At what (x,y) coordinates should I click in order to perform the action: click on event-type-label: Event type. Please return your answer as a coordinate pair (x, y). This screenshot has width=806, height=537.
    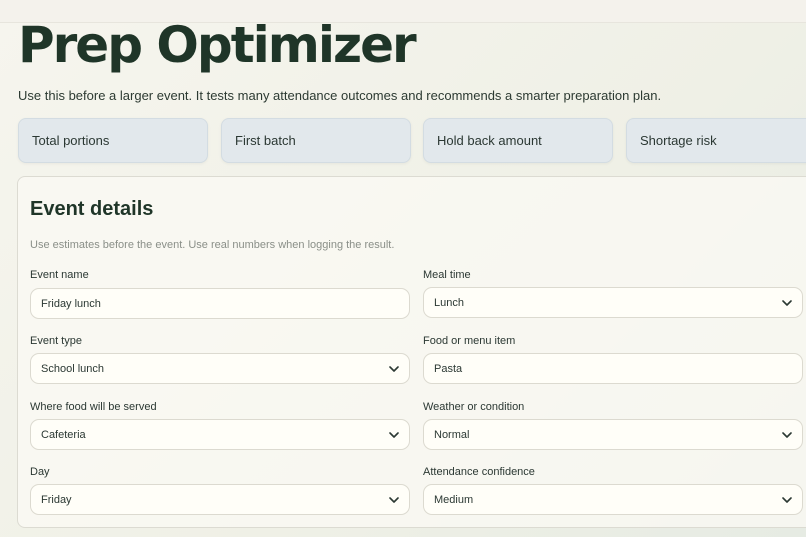
    Looking at the image, I should click on (56, 341).